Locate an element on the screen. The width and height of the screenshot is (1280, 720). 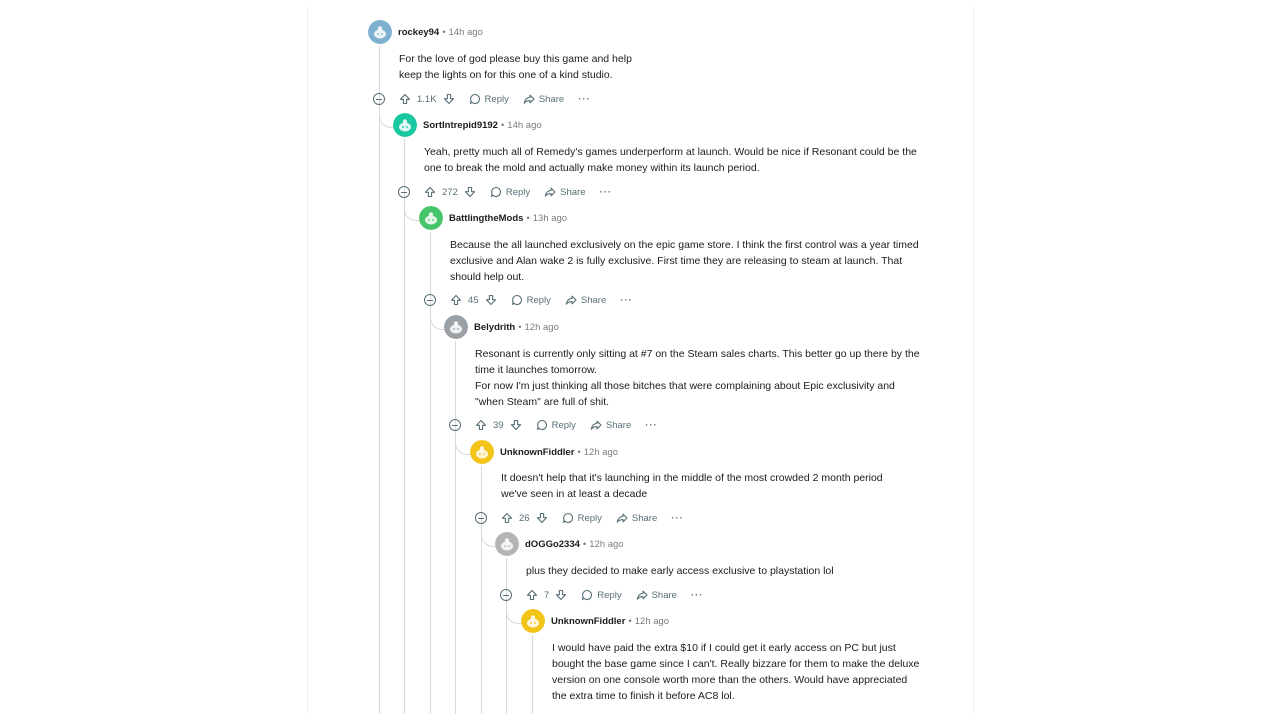
comment-actions: 26 Reply Share ··· is located at coordinates (579, 518).